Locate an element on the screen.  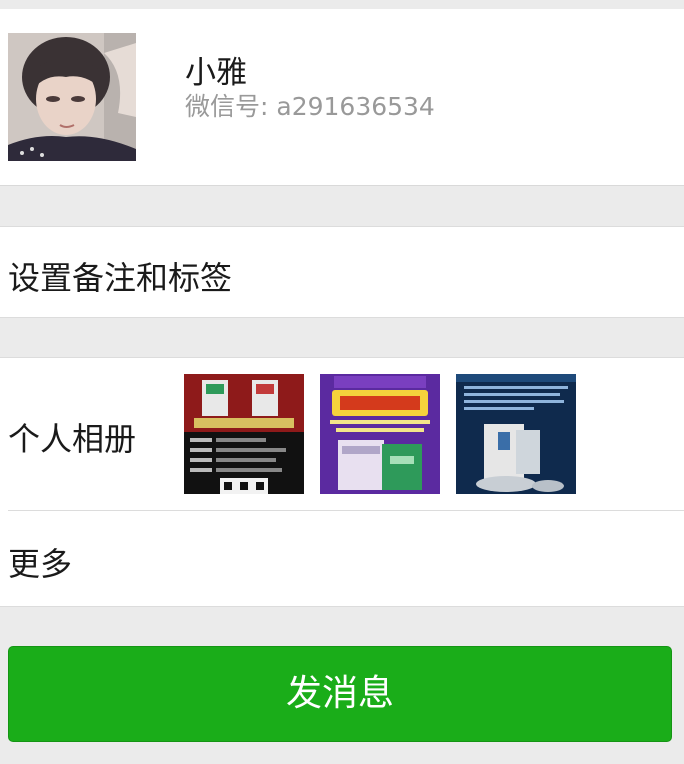
personal-album-label: 个人相册 is located at coordinates (72, 439).